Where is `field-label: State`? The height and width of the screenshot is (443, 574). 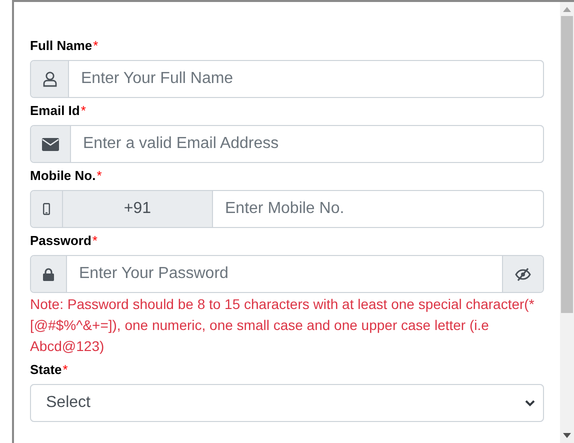
field-label: State is located at coordinates (46, 370).